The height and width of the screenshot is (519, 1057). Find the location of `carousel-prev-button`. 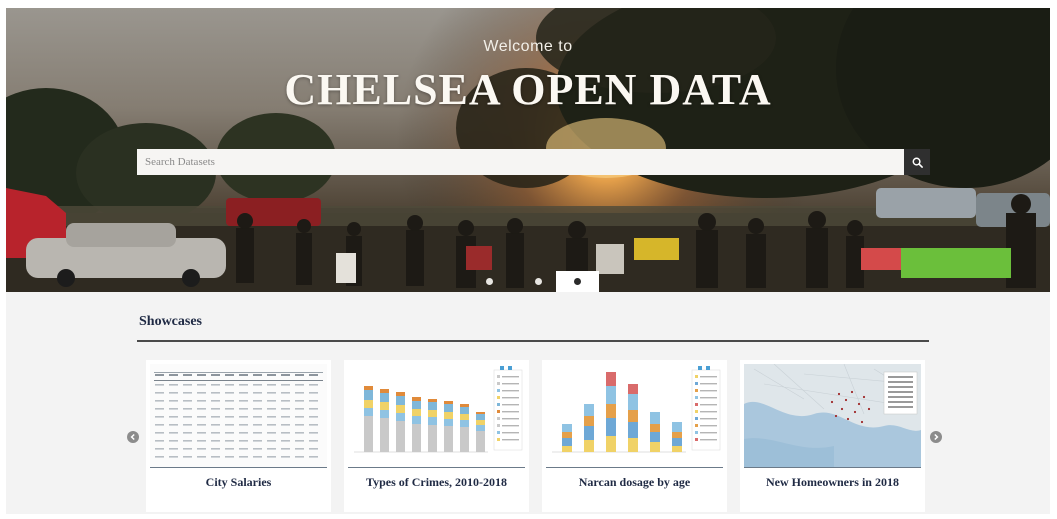

carousel-prev-button is located at coordinates (133, 437).